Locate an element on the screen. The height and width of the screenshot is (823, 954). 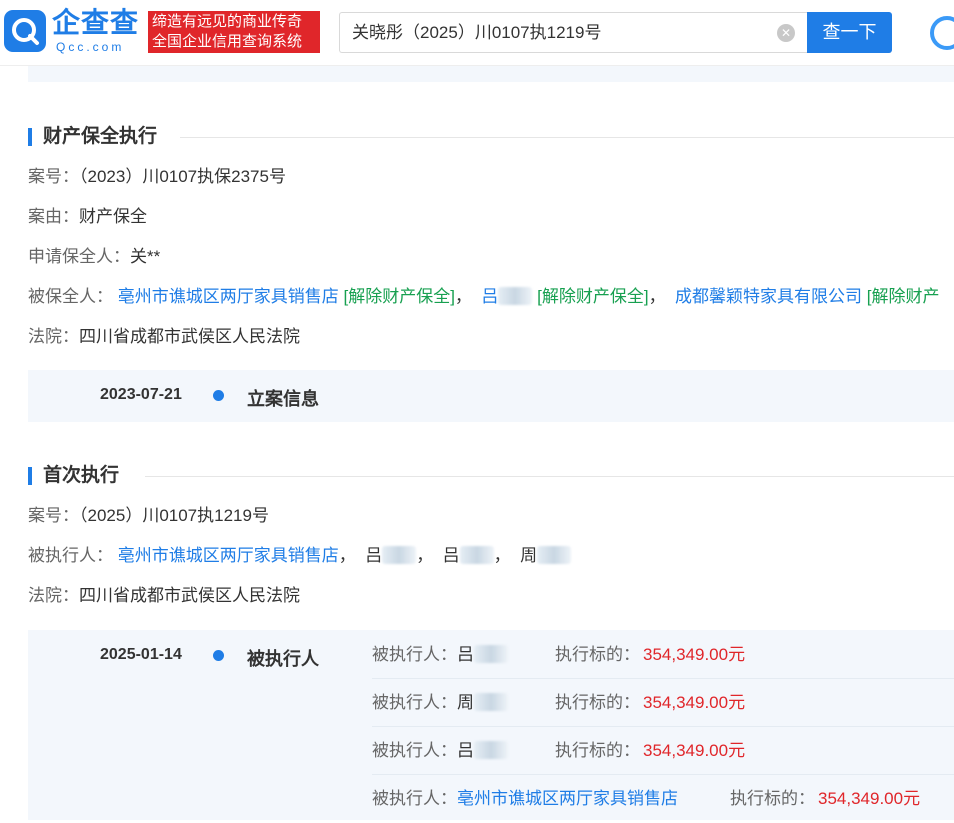
executed-party: 周 is located at coordinates (546, 555).